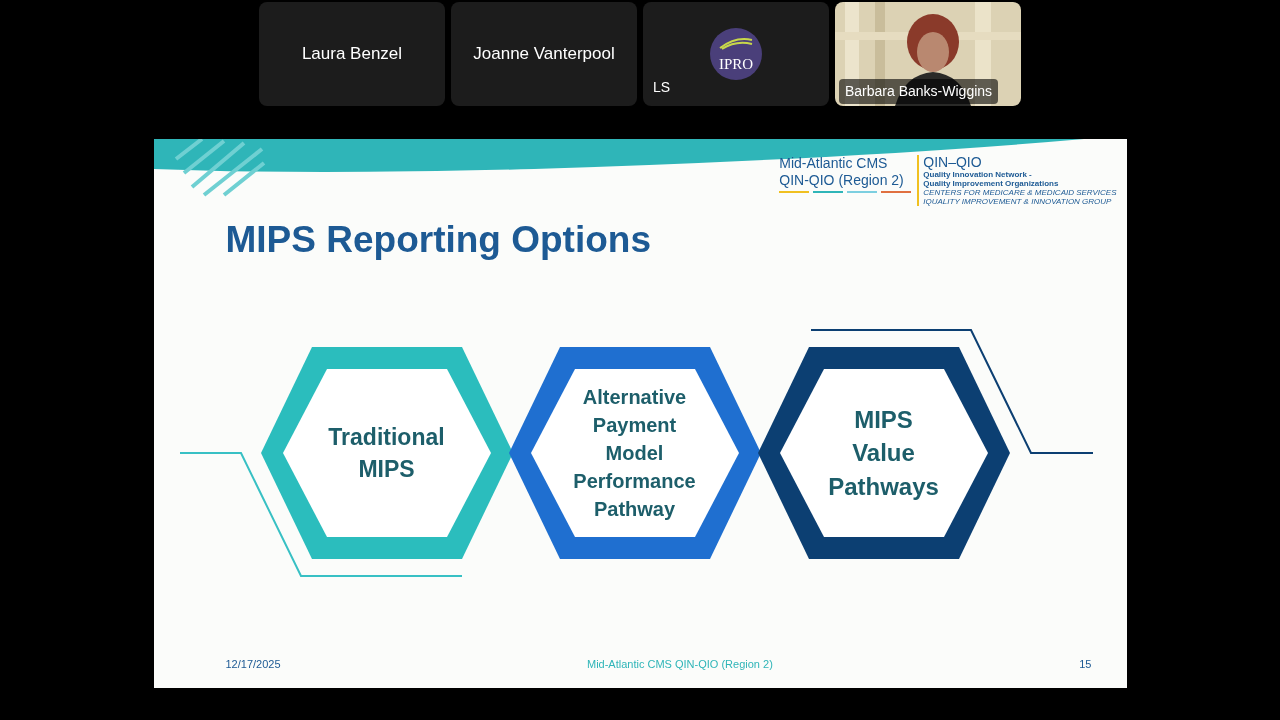 The image size is (1280, 720). I want to click on hexagon-label: Traditional MIPS, so click(386, 453).